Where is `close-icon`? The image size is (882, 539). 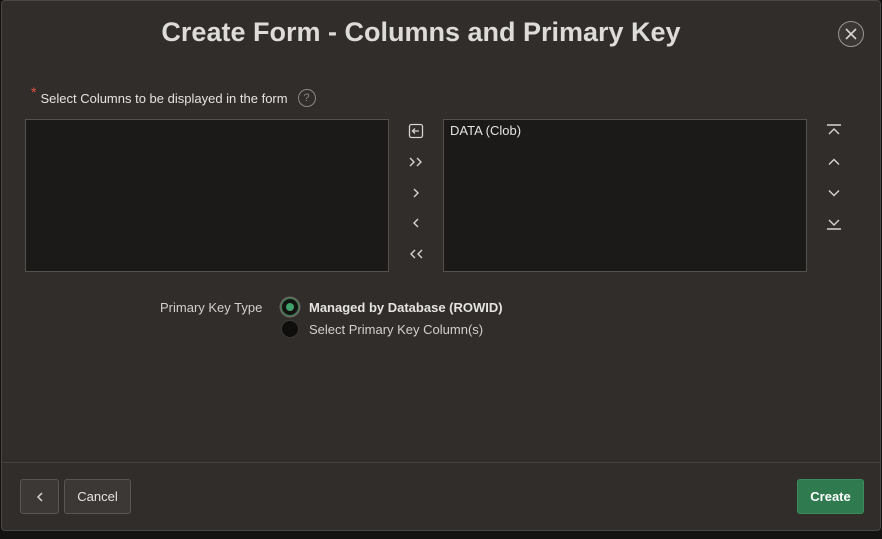 close-icon is located at coordinates (851, 34).